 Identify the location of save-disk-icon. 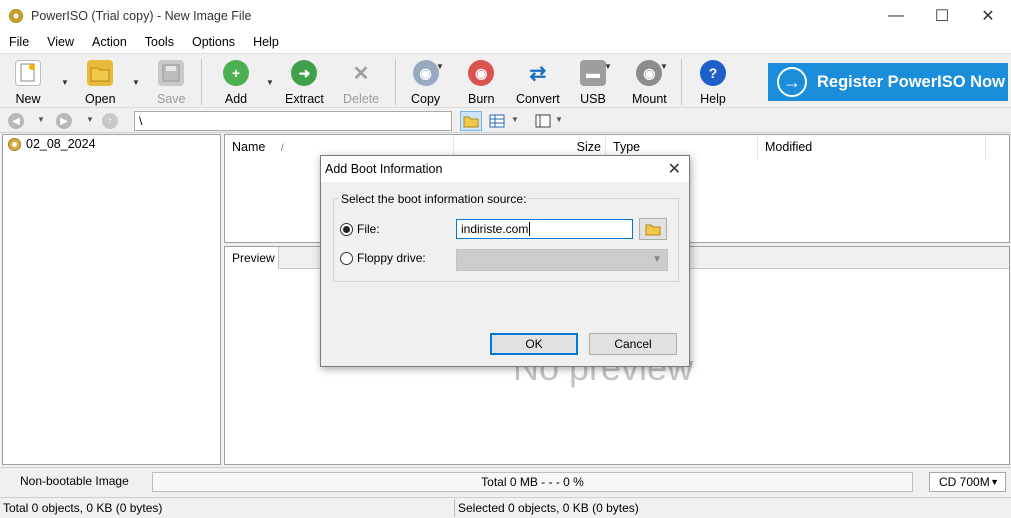
(171, 73).